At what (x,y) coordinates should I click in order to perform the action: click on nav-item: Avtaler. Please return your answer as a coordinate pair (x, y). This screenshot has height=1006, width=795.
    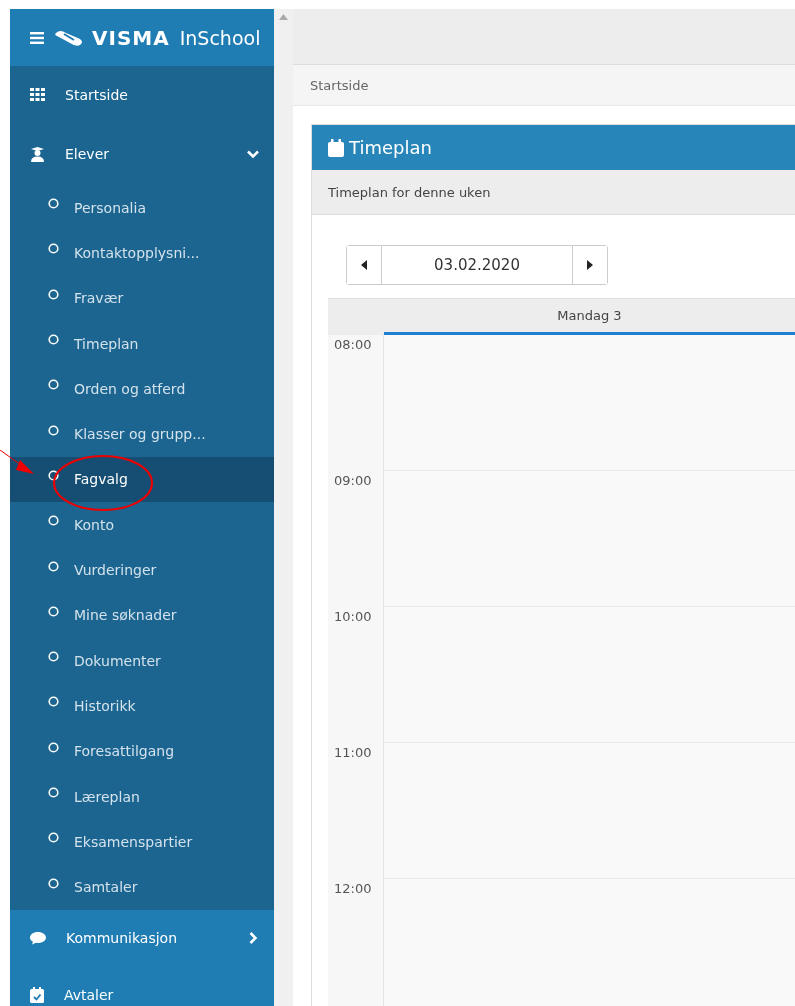
    Looking at the image, I should click on (142, 986).